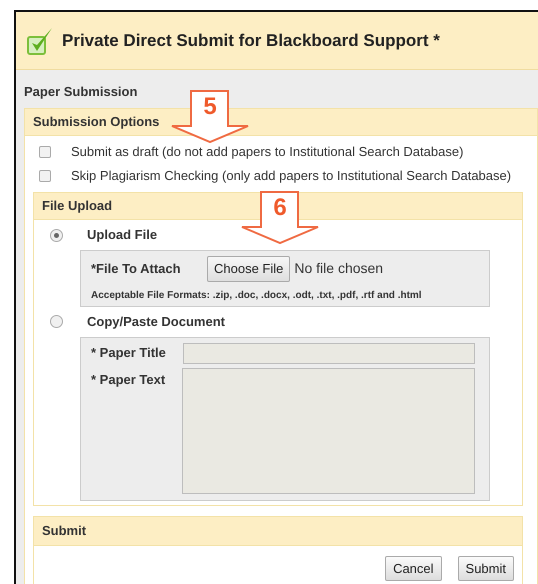 The height and width of the screenshot is (584, 538). Describe the element at coordinates (339, 268) in the screenshot. I see `file-status: No file chosen` at that location.